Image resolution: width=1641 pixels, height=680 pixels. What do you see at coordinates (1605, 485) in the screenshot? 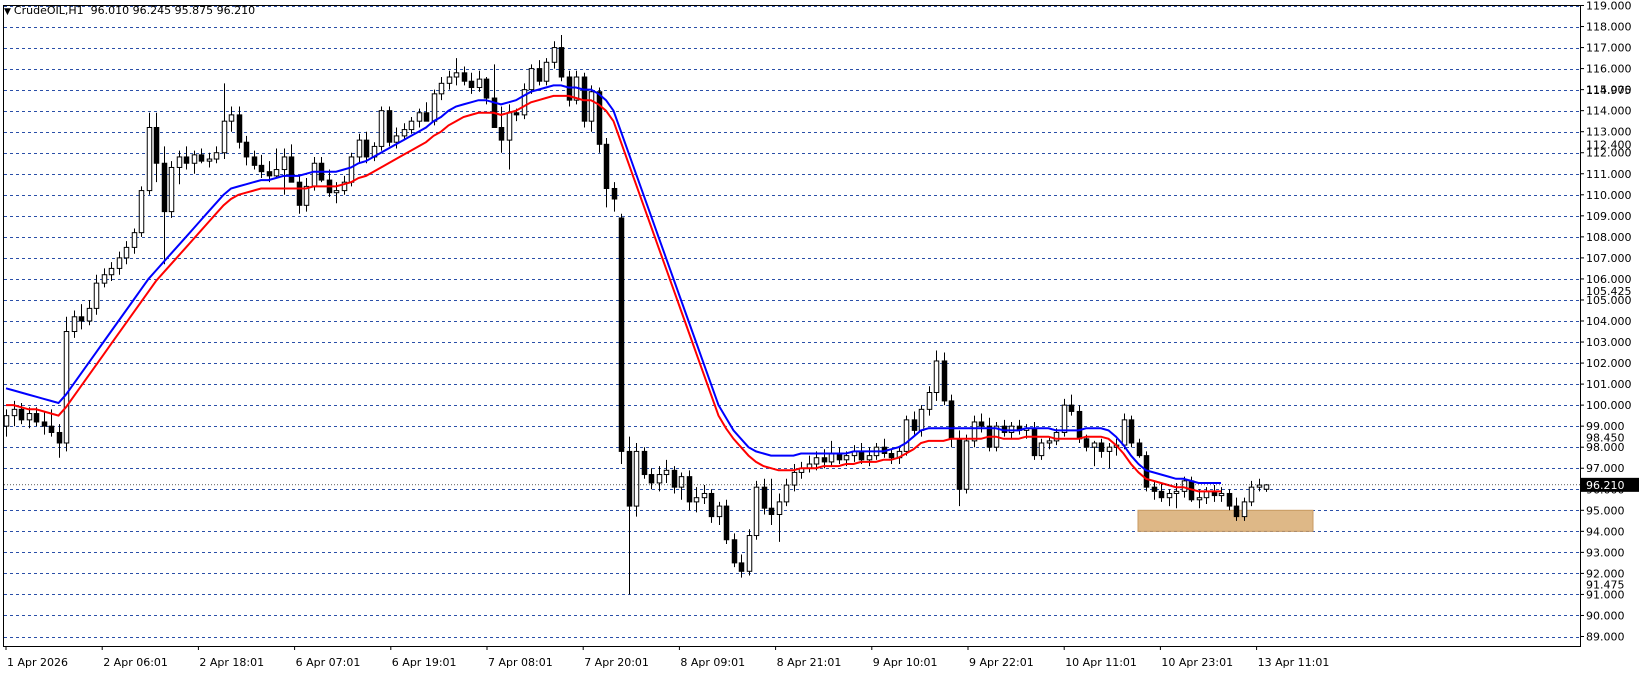
I see `current-price-label: 96.210` at bounding box center [1605, 485].